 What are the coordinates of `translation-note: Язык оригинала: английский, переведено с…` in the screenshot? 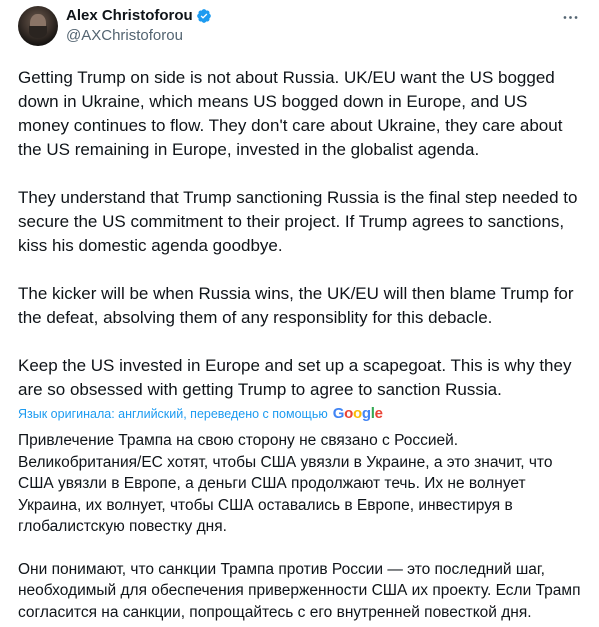 It's located at (300, 414).